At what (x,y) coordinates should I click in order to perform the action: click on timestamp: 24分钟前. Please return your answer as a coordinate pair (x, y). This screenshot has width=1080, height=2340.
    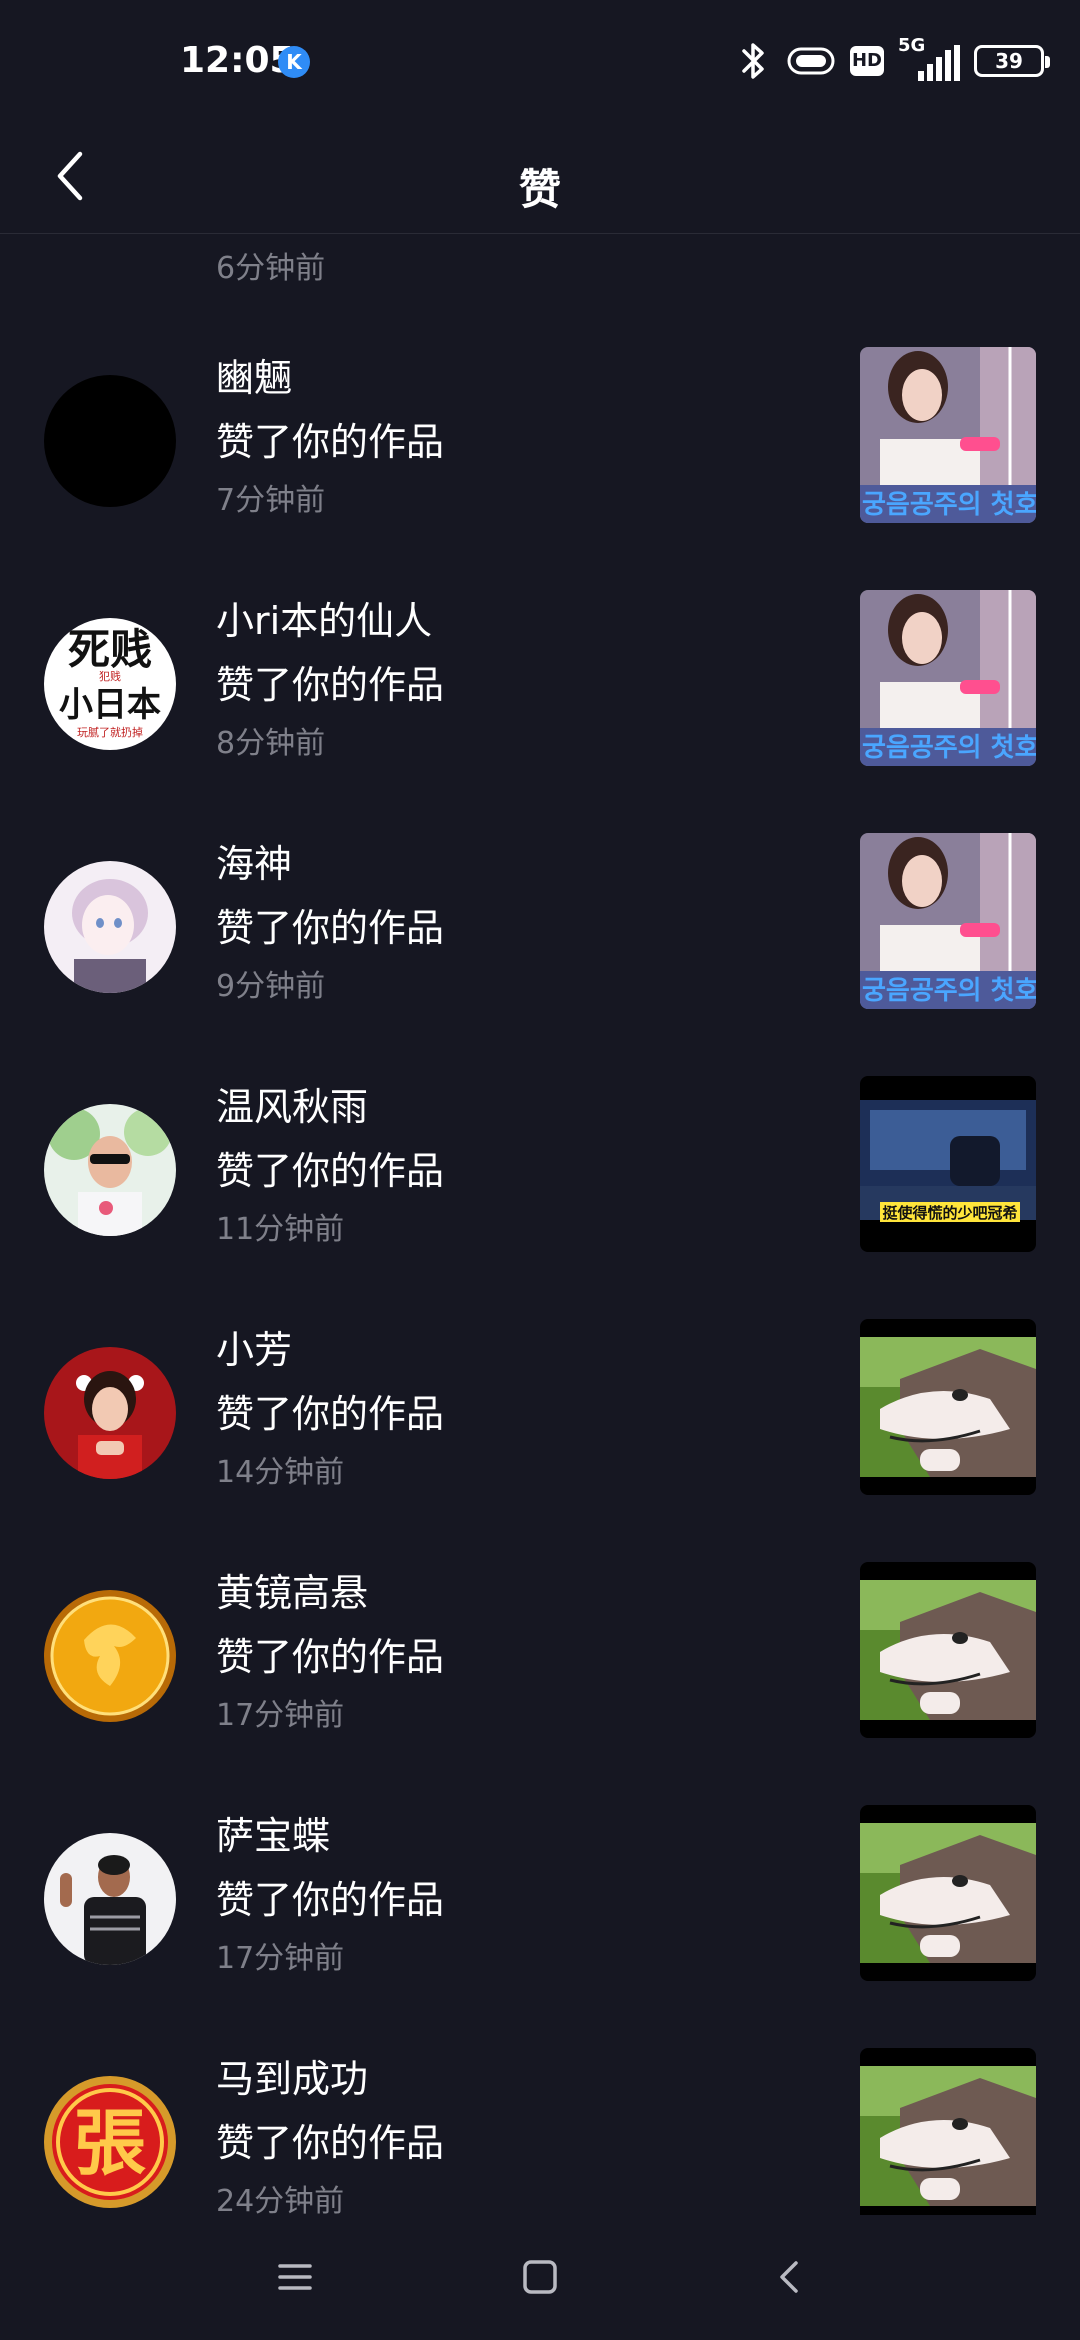
    Looking at the image, I should click on (280, 2199).